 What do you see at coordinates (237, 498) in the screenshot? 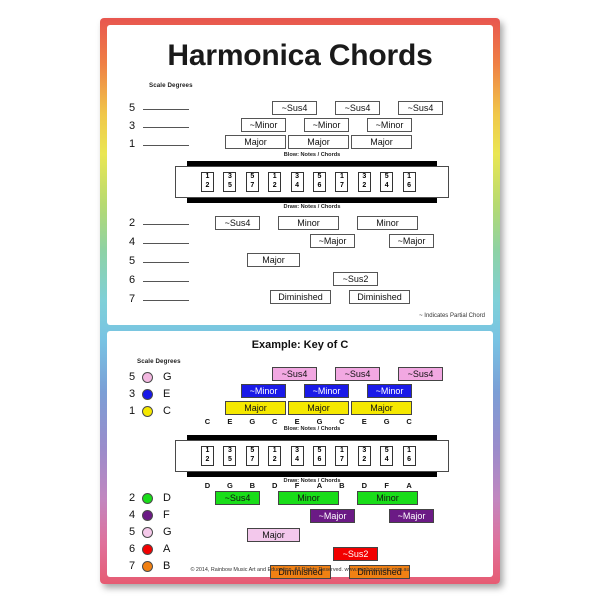
I see `ex-draw-chord-sus4: ~Sus4` at bounding box center [237, 498].